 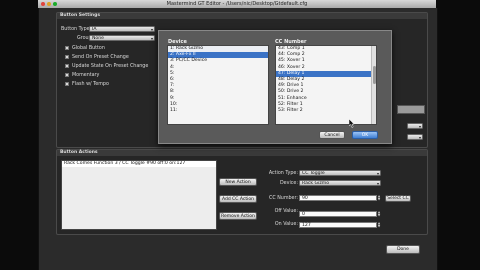 I want to click on cancel-button: Cancel, so click(x=332, y=135).